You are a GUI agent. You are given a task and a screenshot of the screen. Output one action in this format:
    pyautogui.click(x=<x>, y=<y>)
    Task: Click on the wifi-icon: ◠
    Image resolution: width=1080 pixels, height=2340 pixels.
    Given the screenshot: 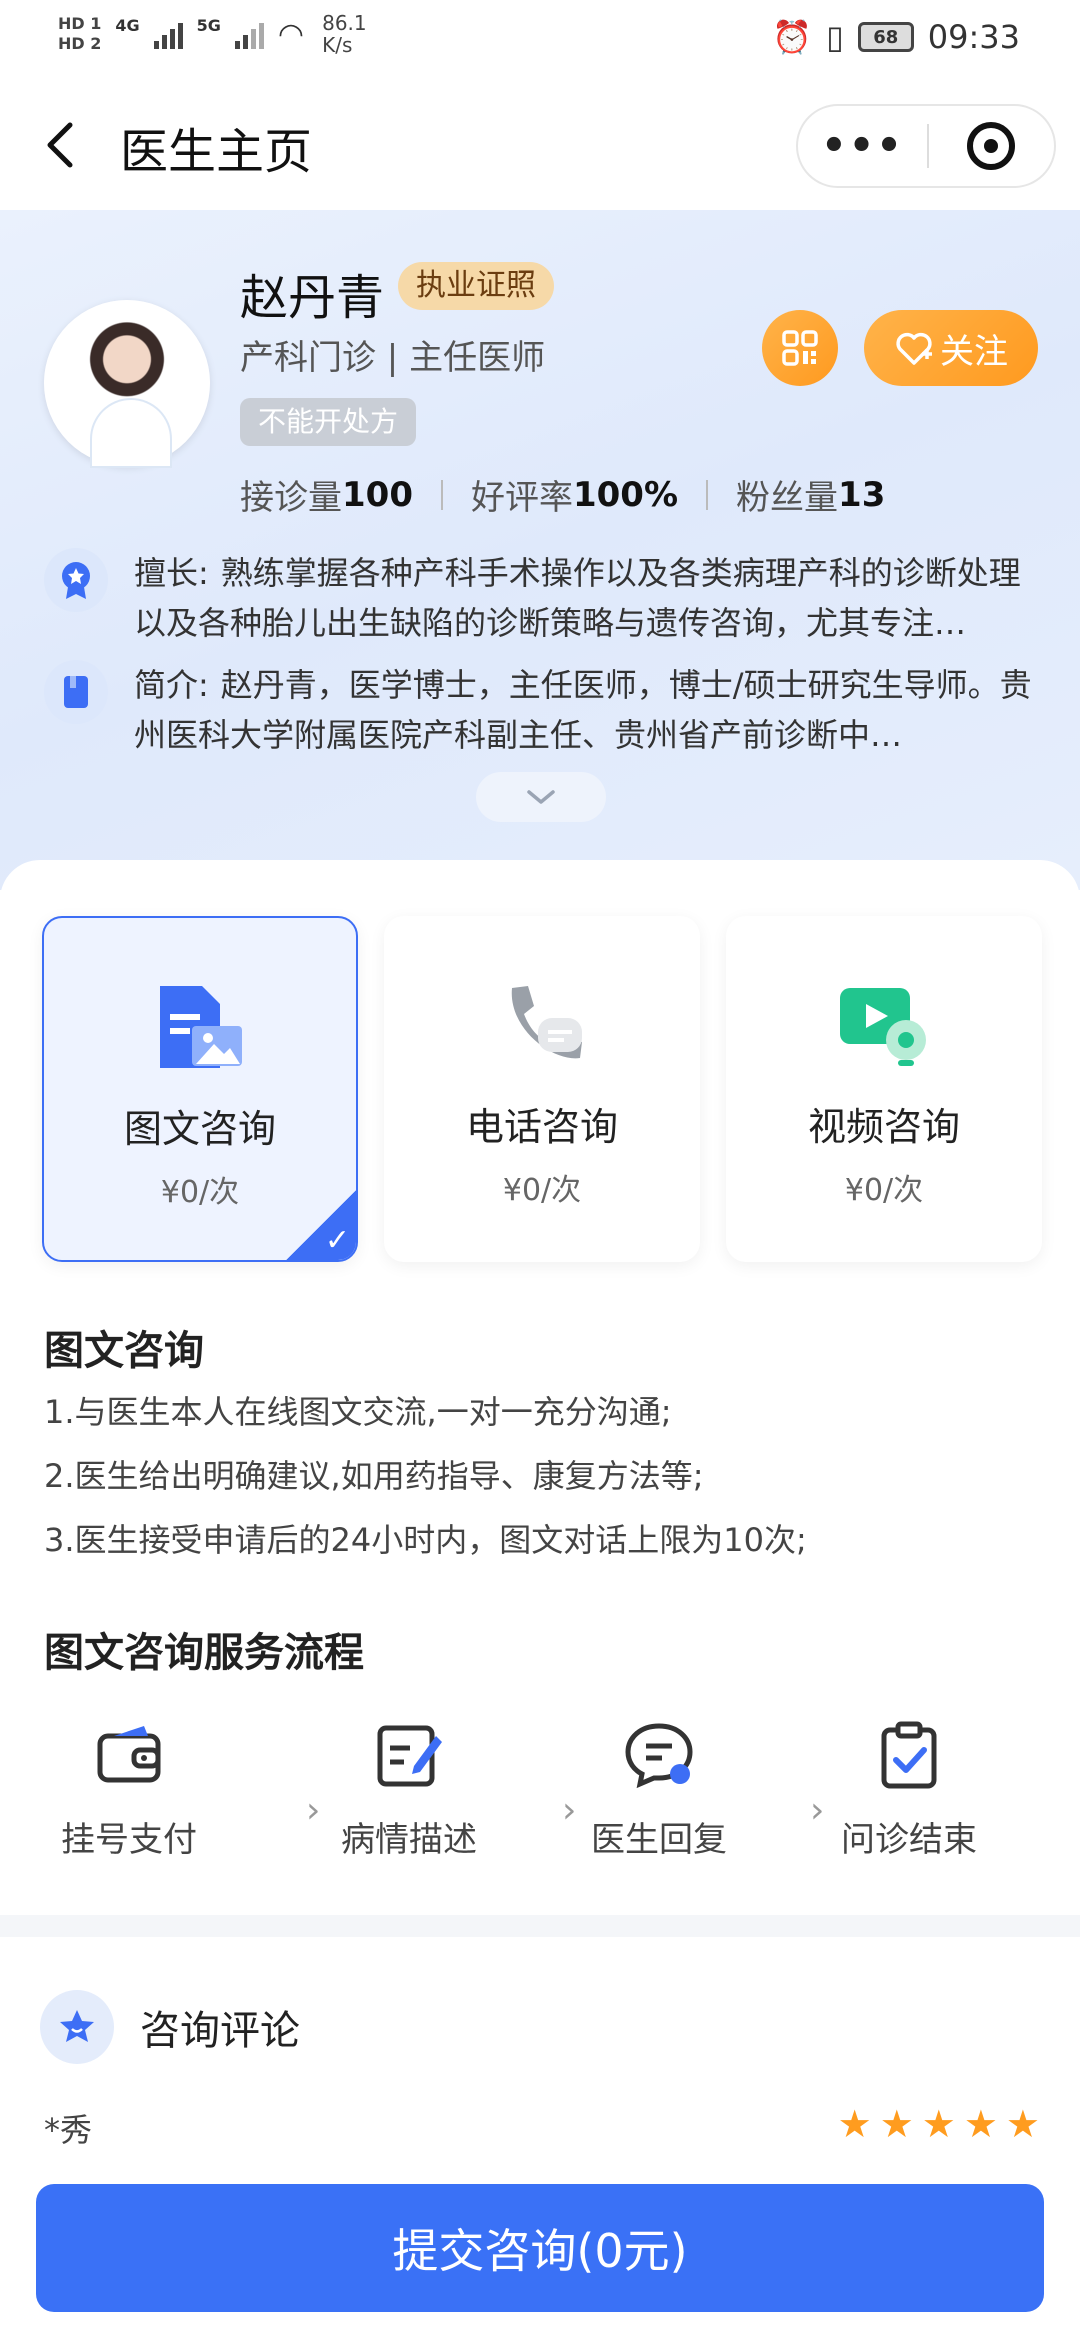 What is the action you would take?
    pyautogui.click(x=291, y=34)
    